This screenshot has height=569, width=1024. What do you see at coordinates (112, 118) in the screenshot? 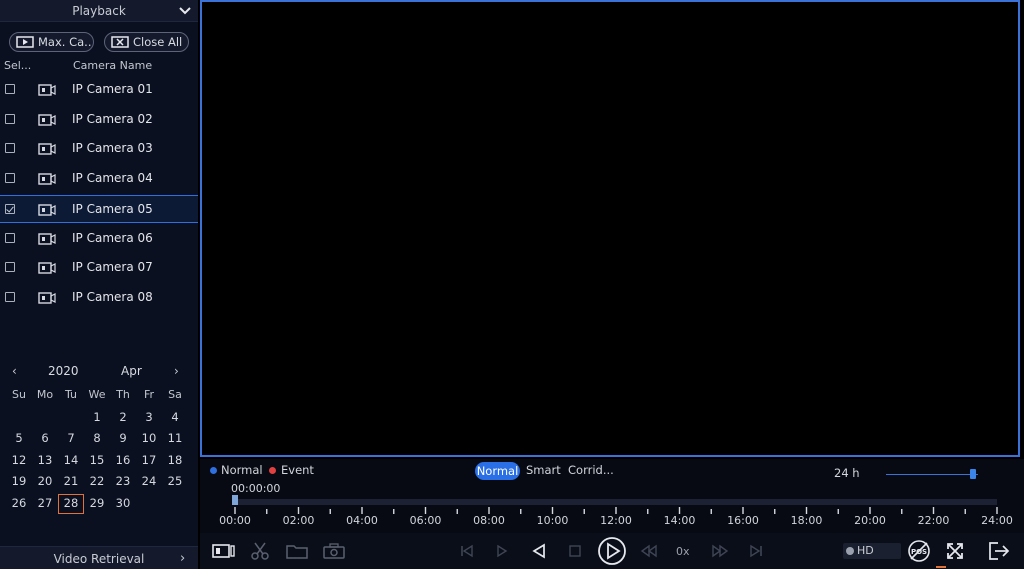
I see `camera-name: IP Camera 02` at bounding box center [112, 118].